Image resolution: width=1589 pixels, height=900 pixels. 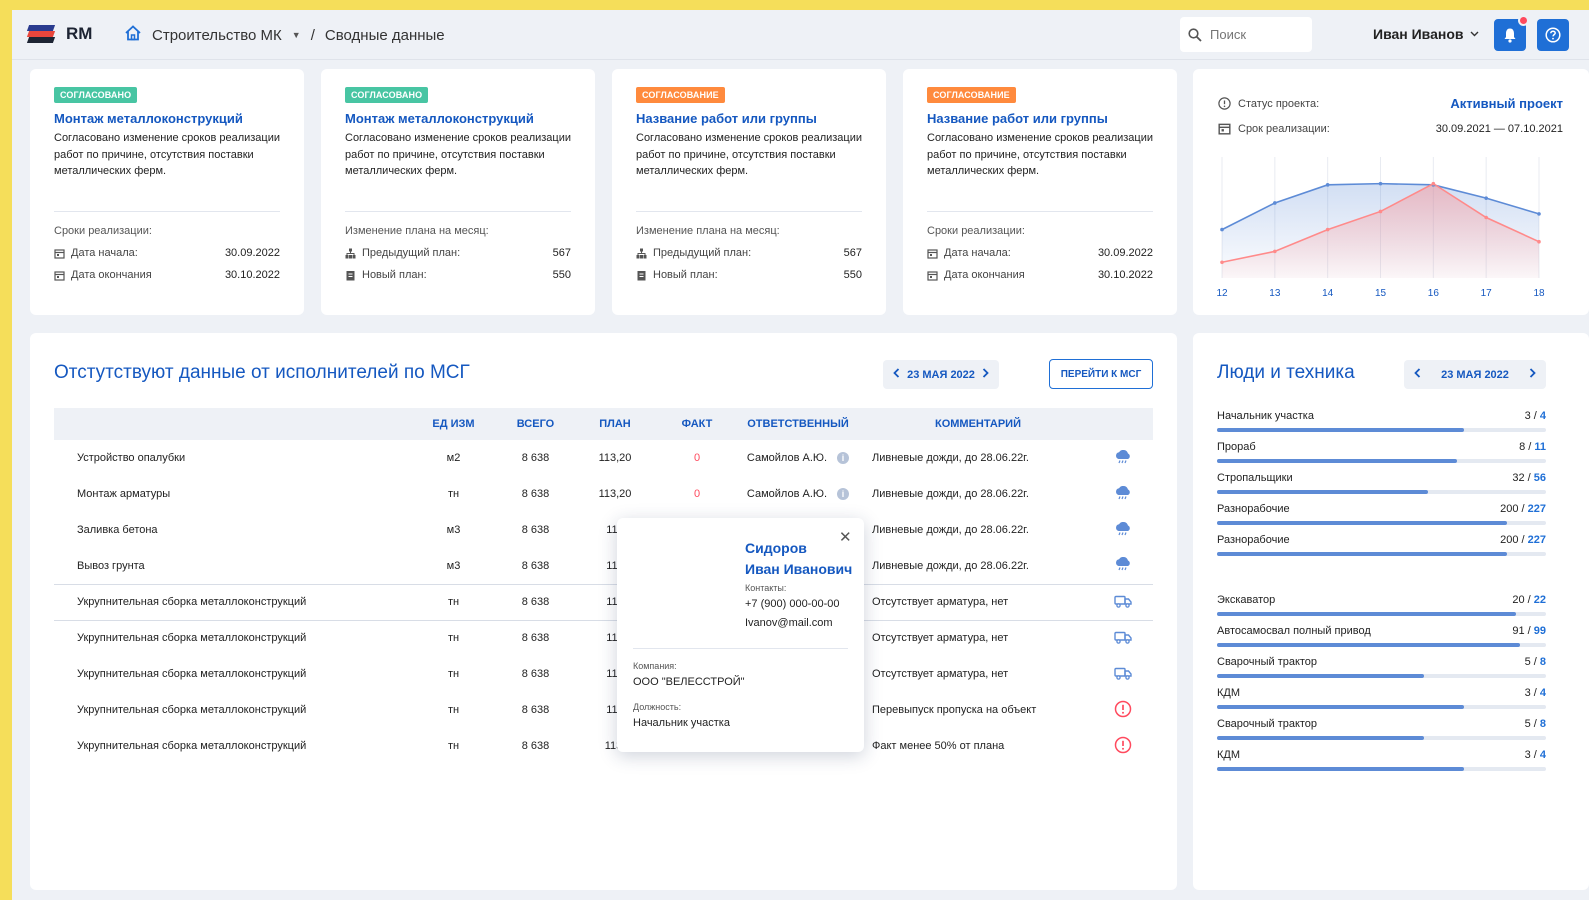 What do you see at coordinates (852, 275) in the screenshot?
I see `note-row-value: 550` at bounding box center [852, 275].